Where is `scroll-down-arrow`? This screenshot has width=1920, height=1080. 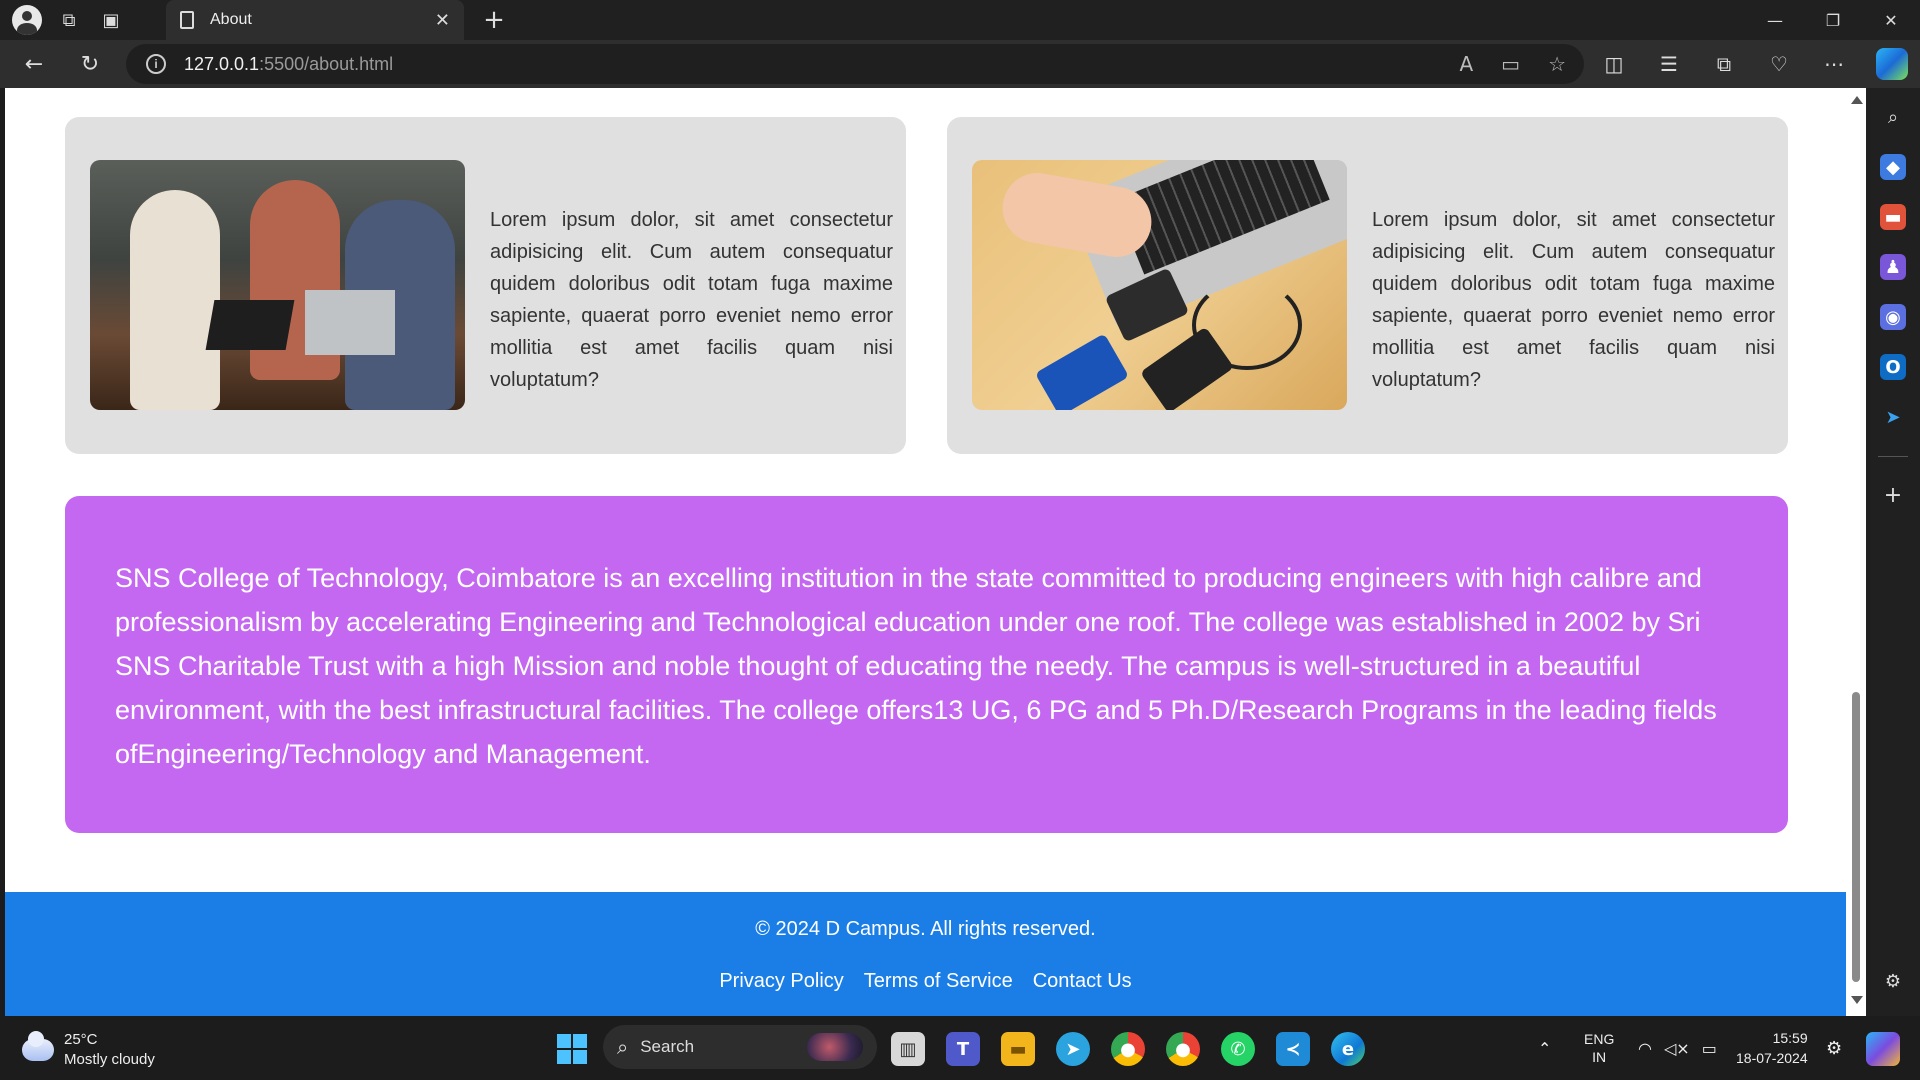
scroll-down-arrow is located at coordinates (1857, 1000).